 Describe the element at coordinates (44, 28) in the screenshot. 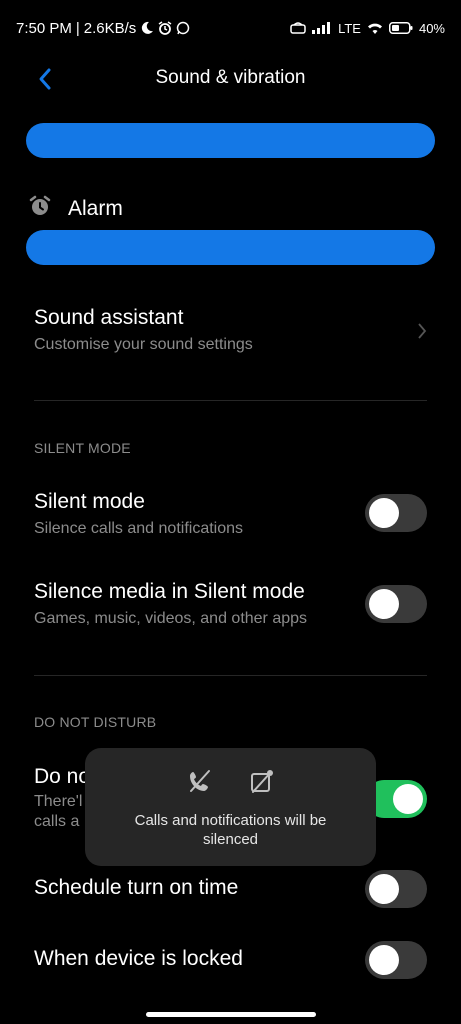

I see `status-time: 7:50 PM` at that location.